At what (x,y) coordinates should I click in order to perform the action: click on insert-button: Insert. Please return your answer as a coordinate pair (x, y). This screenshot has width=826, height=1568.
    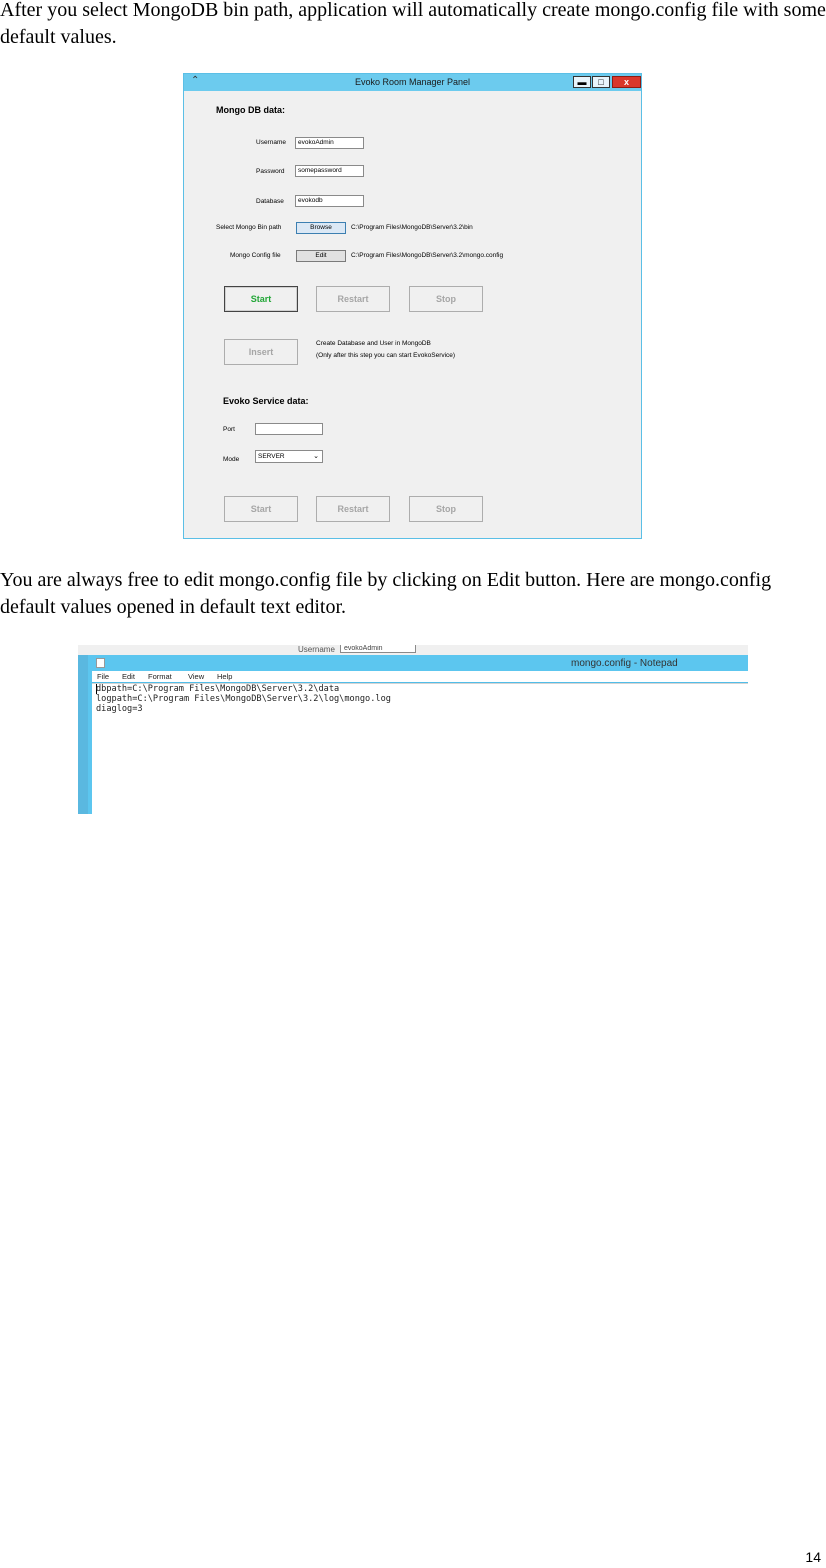
    Looking at the image, I should click on (261, 352).